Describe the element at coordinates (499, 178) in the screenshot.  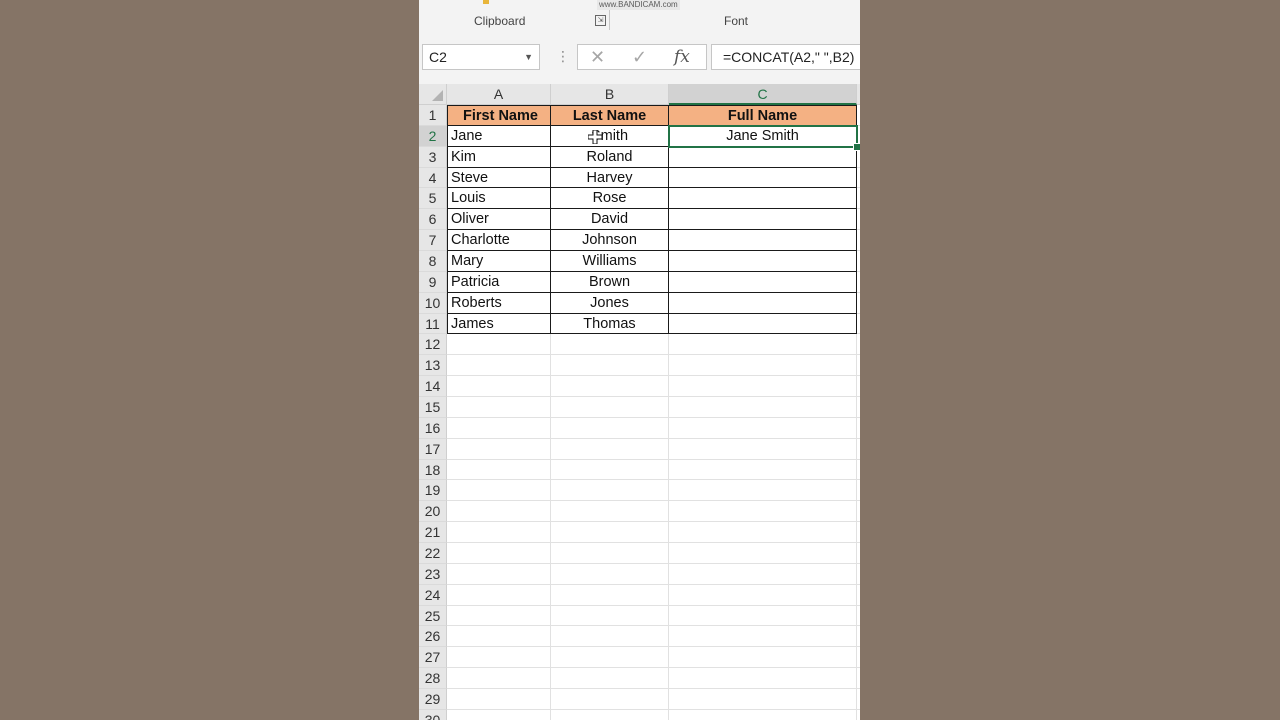
I see `cell-a4: Steve` at that location.